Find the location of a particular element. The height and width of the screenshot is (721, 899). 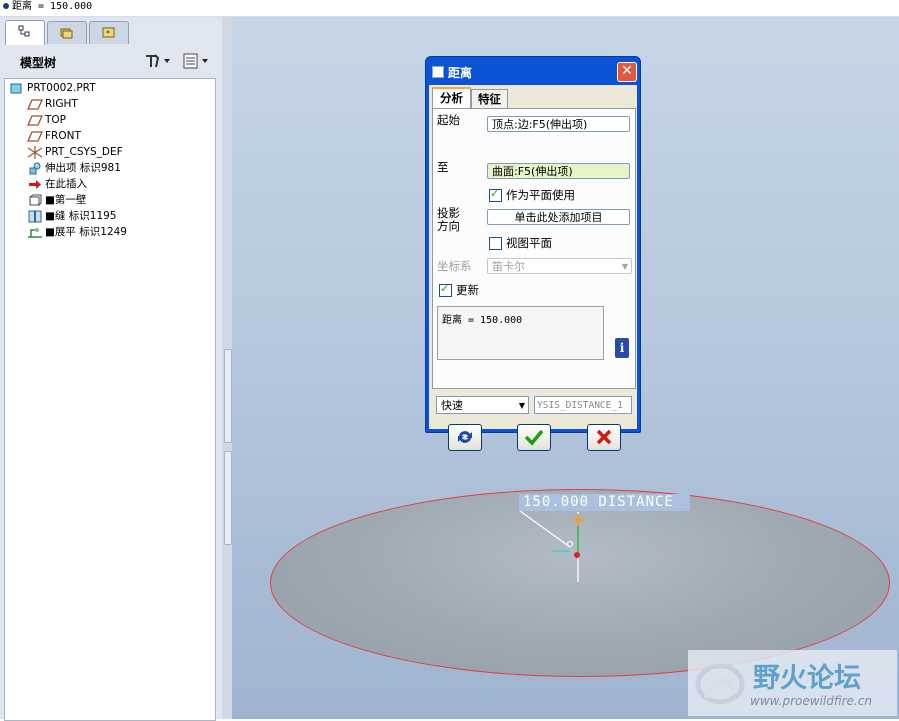

cancel-button is located at coordinates (604, 437).